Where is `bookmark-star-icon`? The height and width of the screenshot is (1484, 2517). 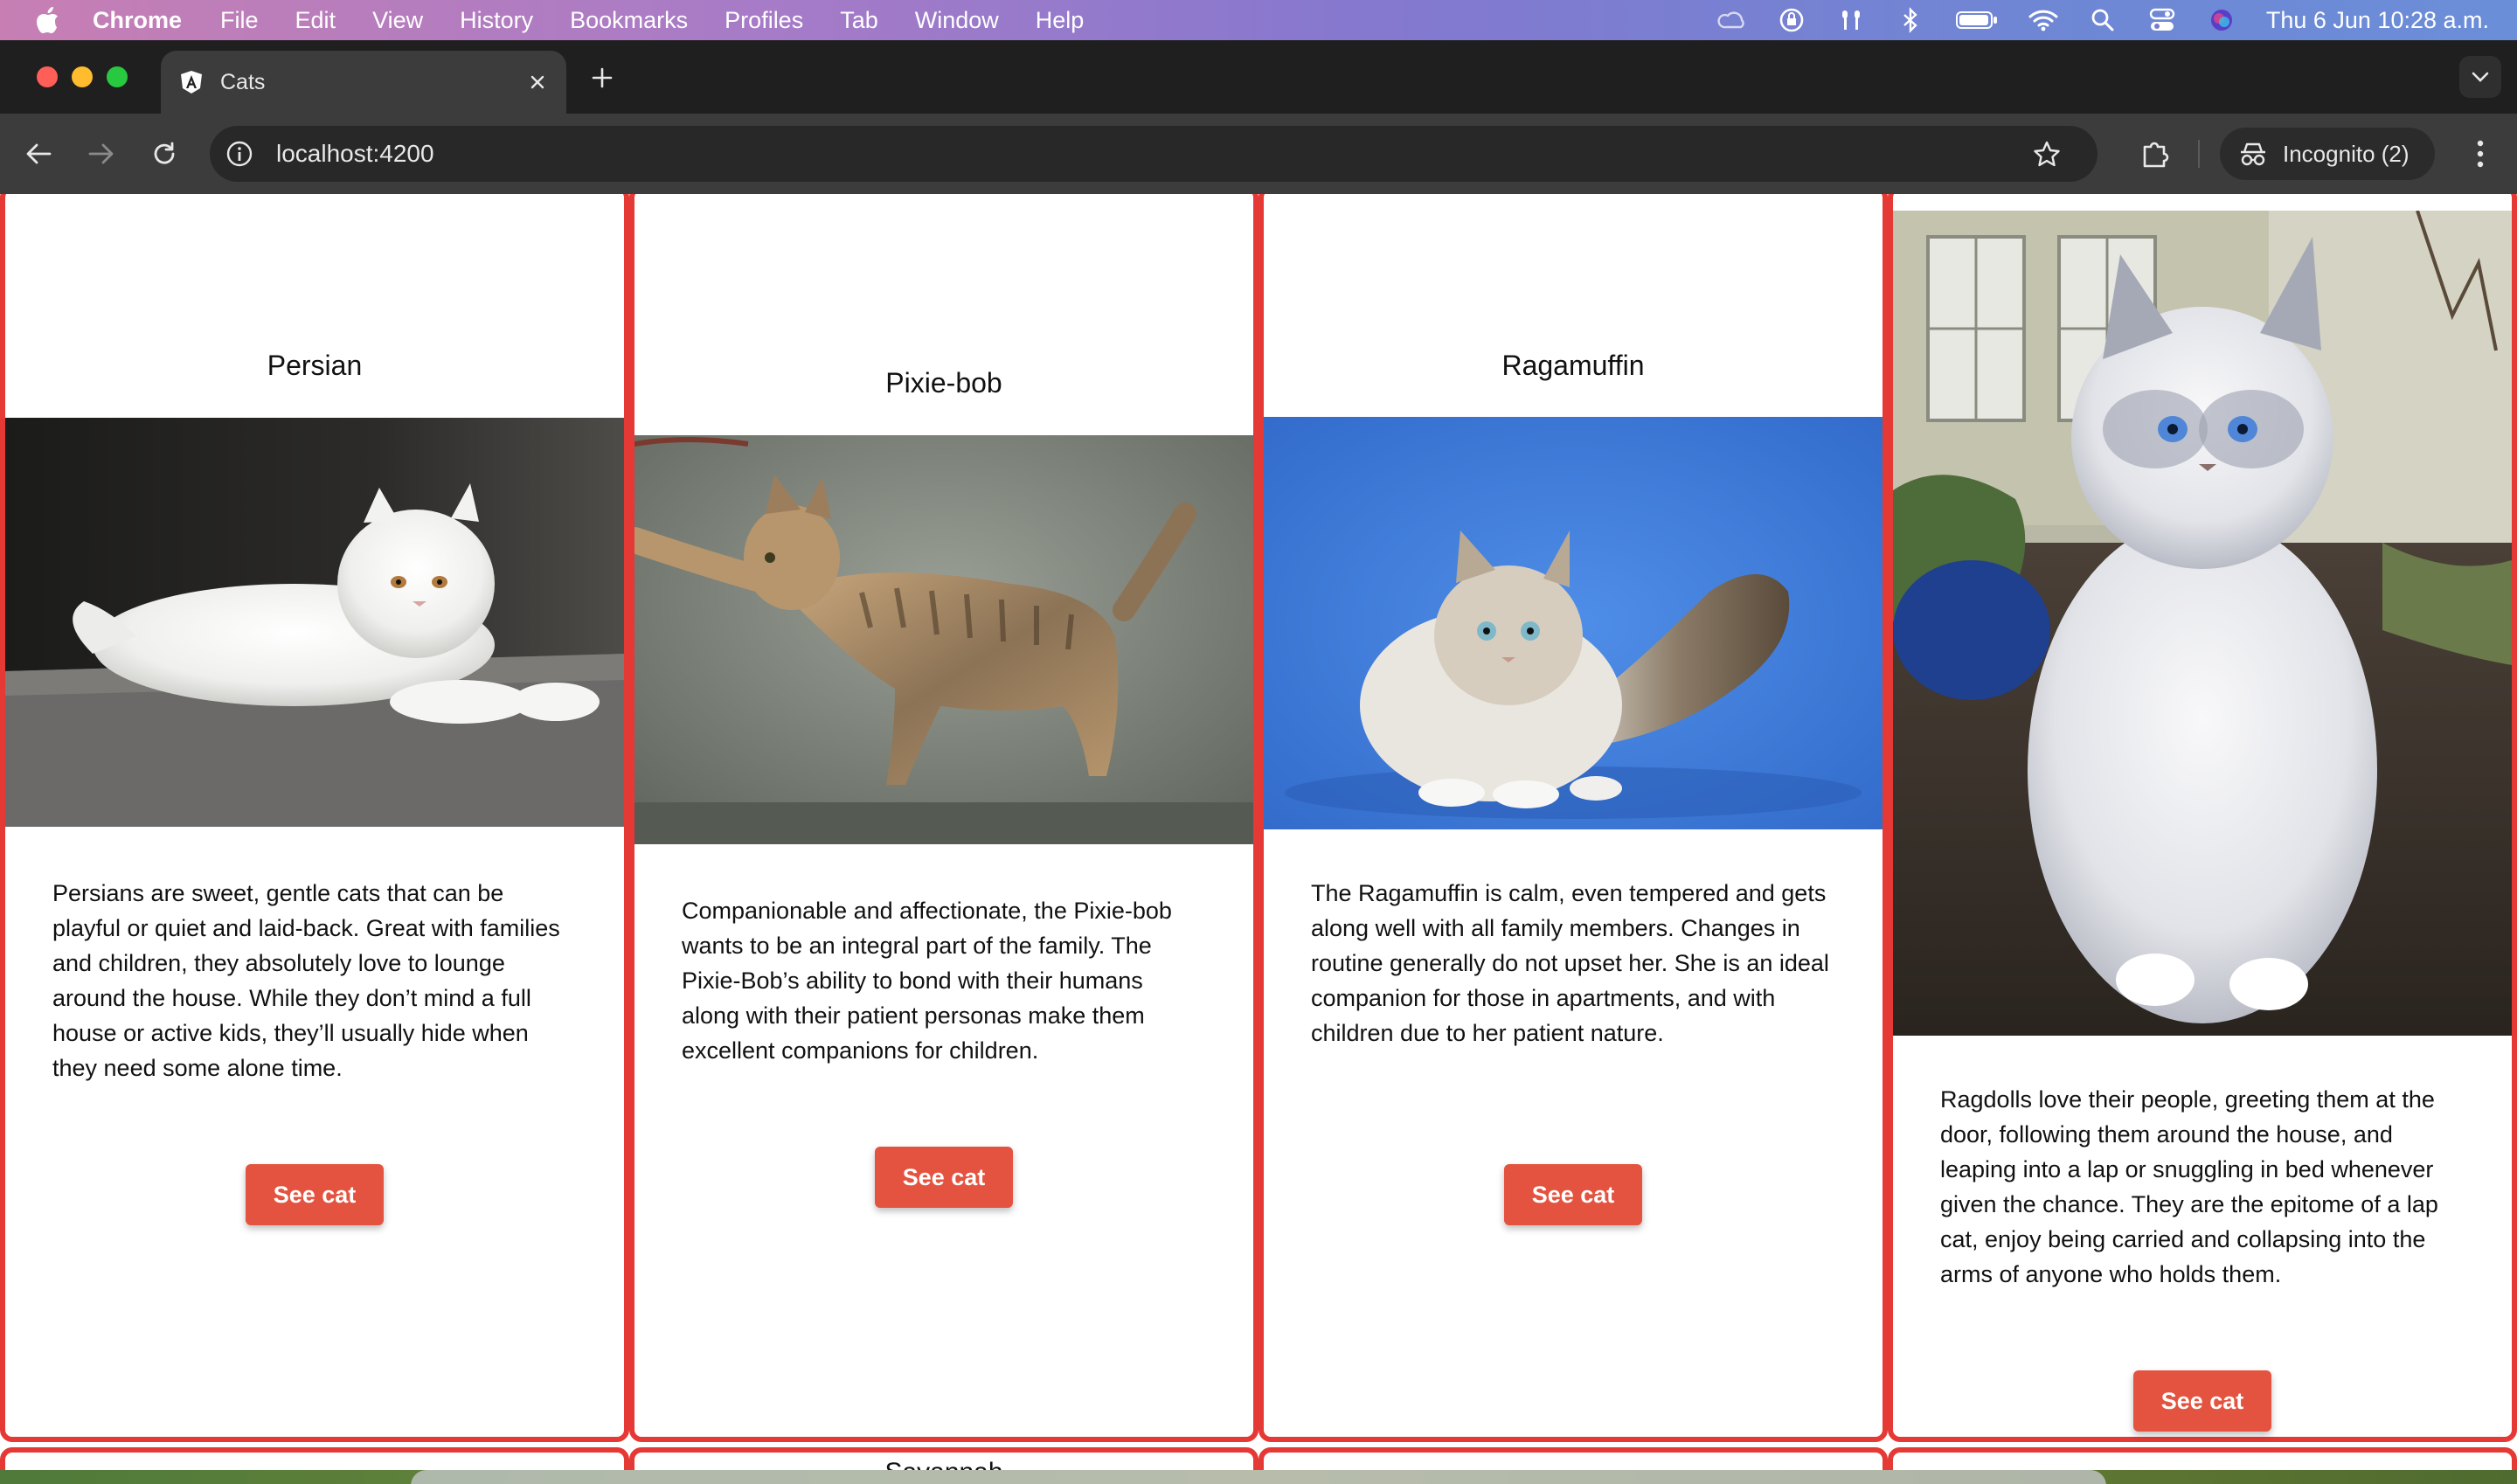
bookmark-star-icon is located at coordinates (2046, 153).